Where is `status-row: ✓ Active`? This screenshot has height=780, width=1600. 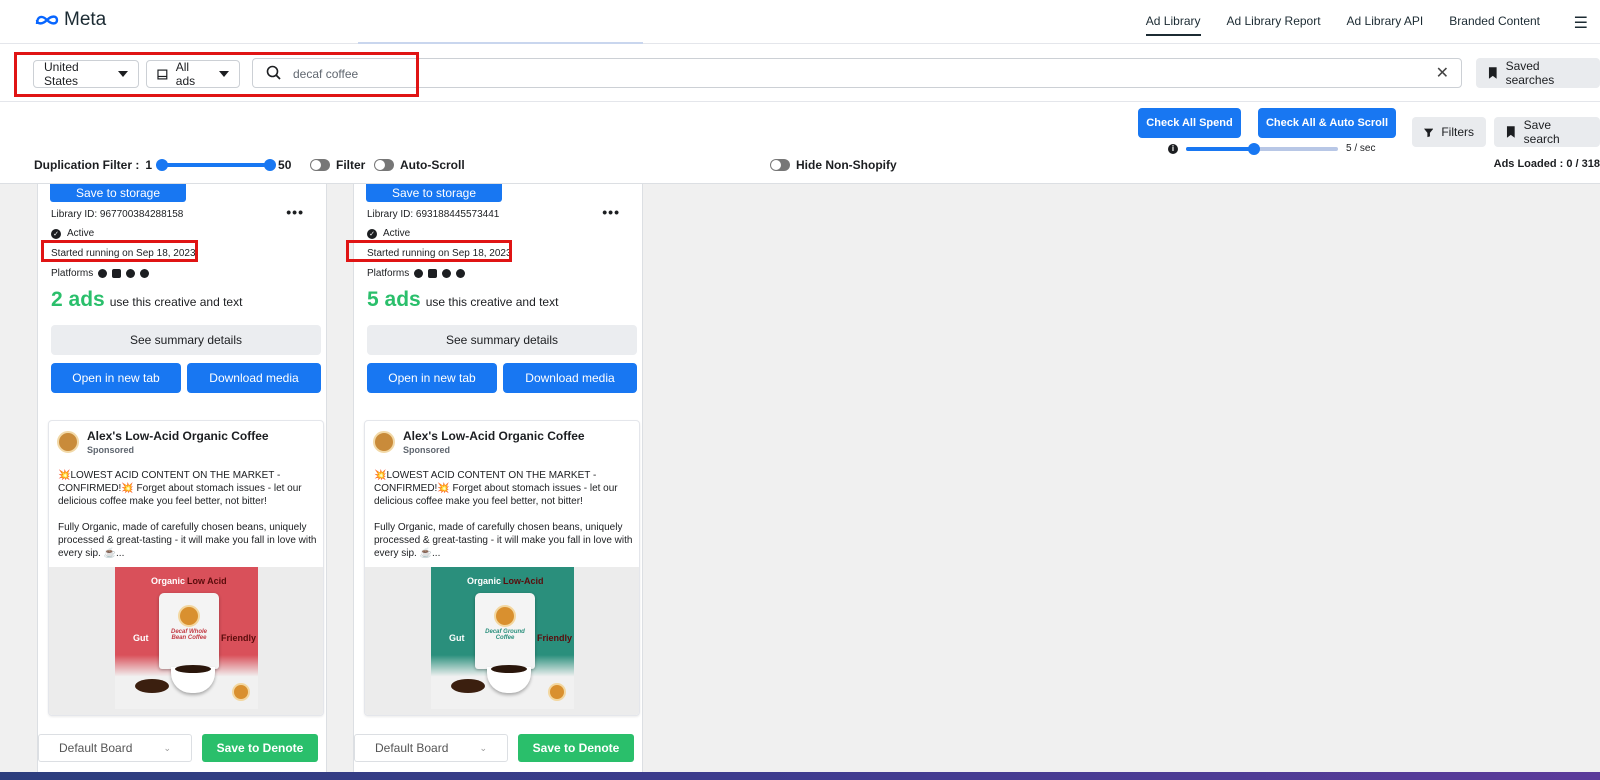 status-row: ✓ Active is located at coordinates (388, 233).